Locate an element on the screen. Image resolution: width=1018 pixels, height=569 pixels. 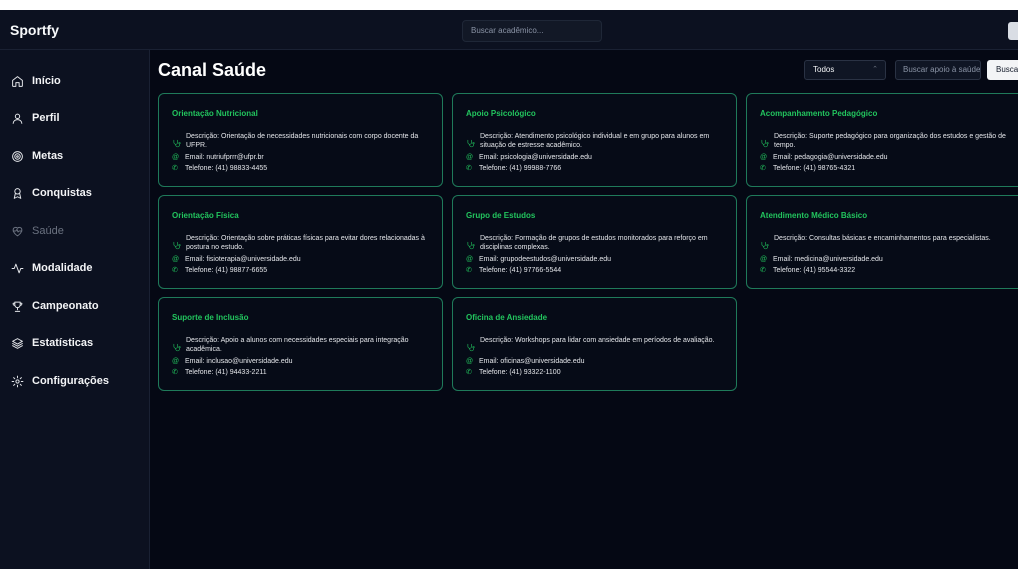
card-email: Email: psicologia@universidade.edu is located at coordinates (535, 157).